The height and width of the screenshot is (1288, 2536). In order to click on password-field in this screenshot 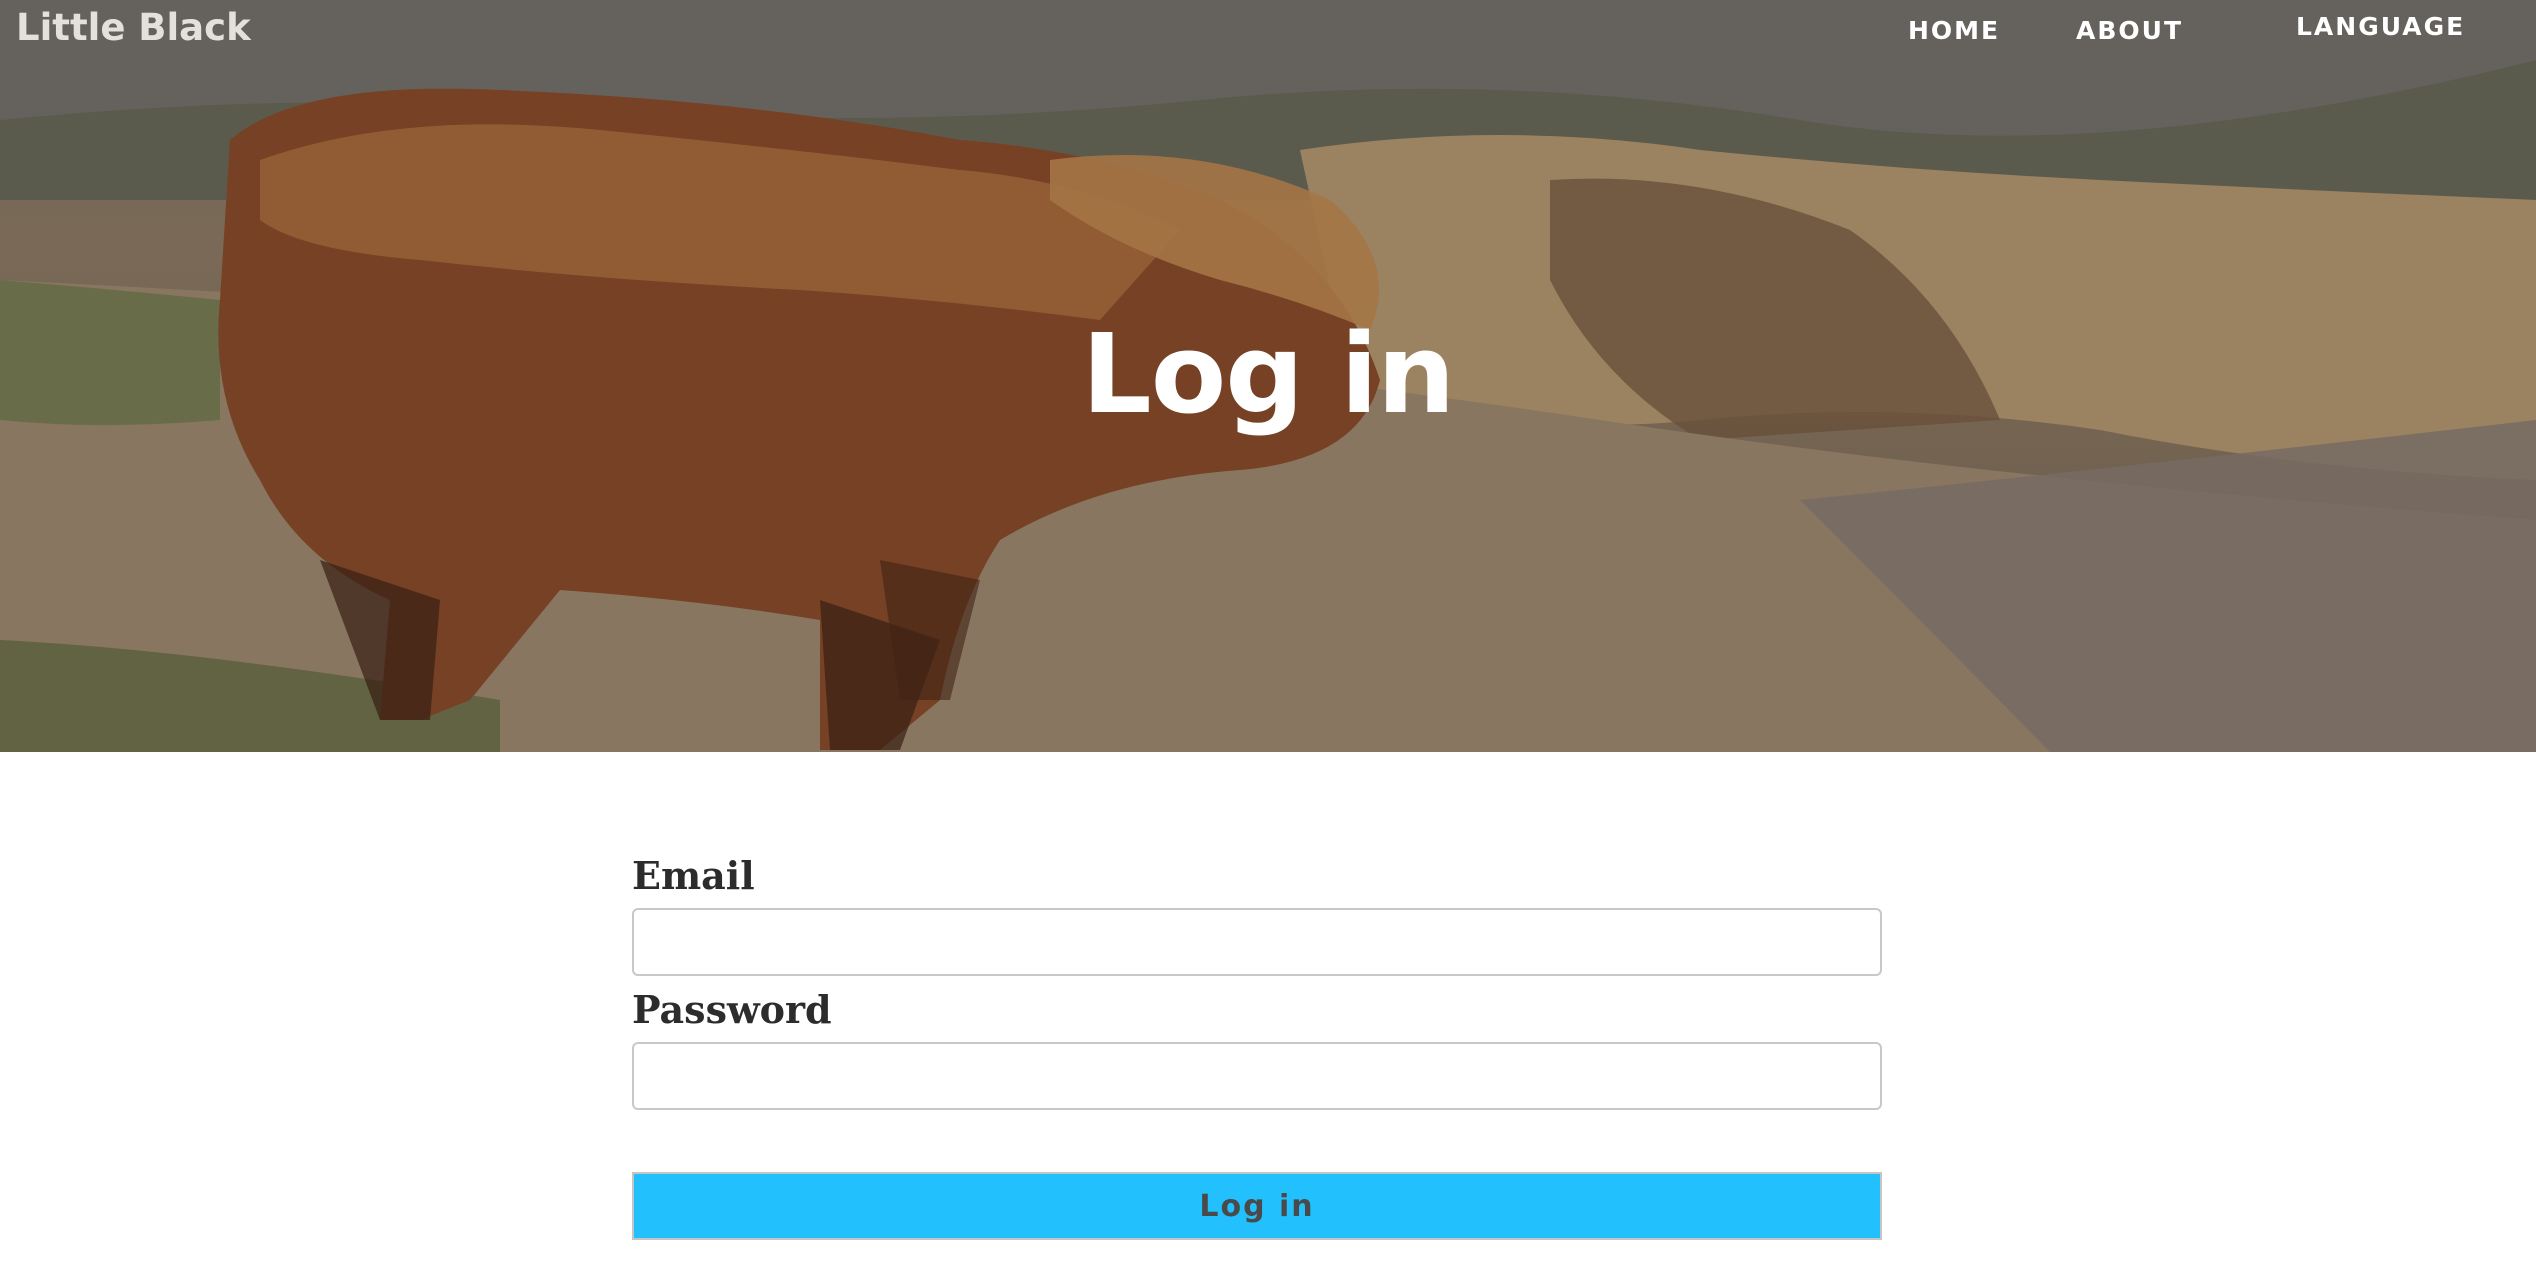, I will do `click(1257, 1076)`.